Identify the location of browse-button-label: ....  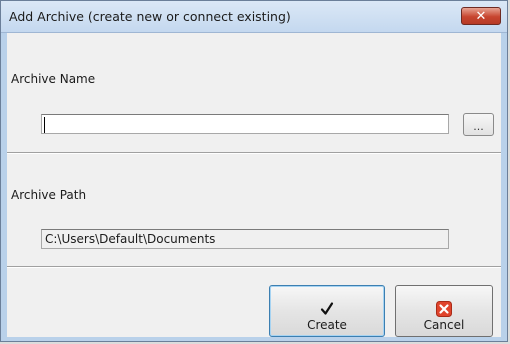
(478, 126).